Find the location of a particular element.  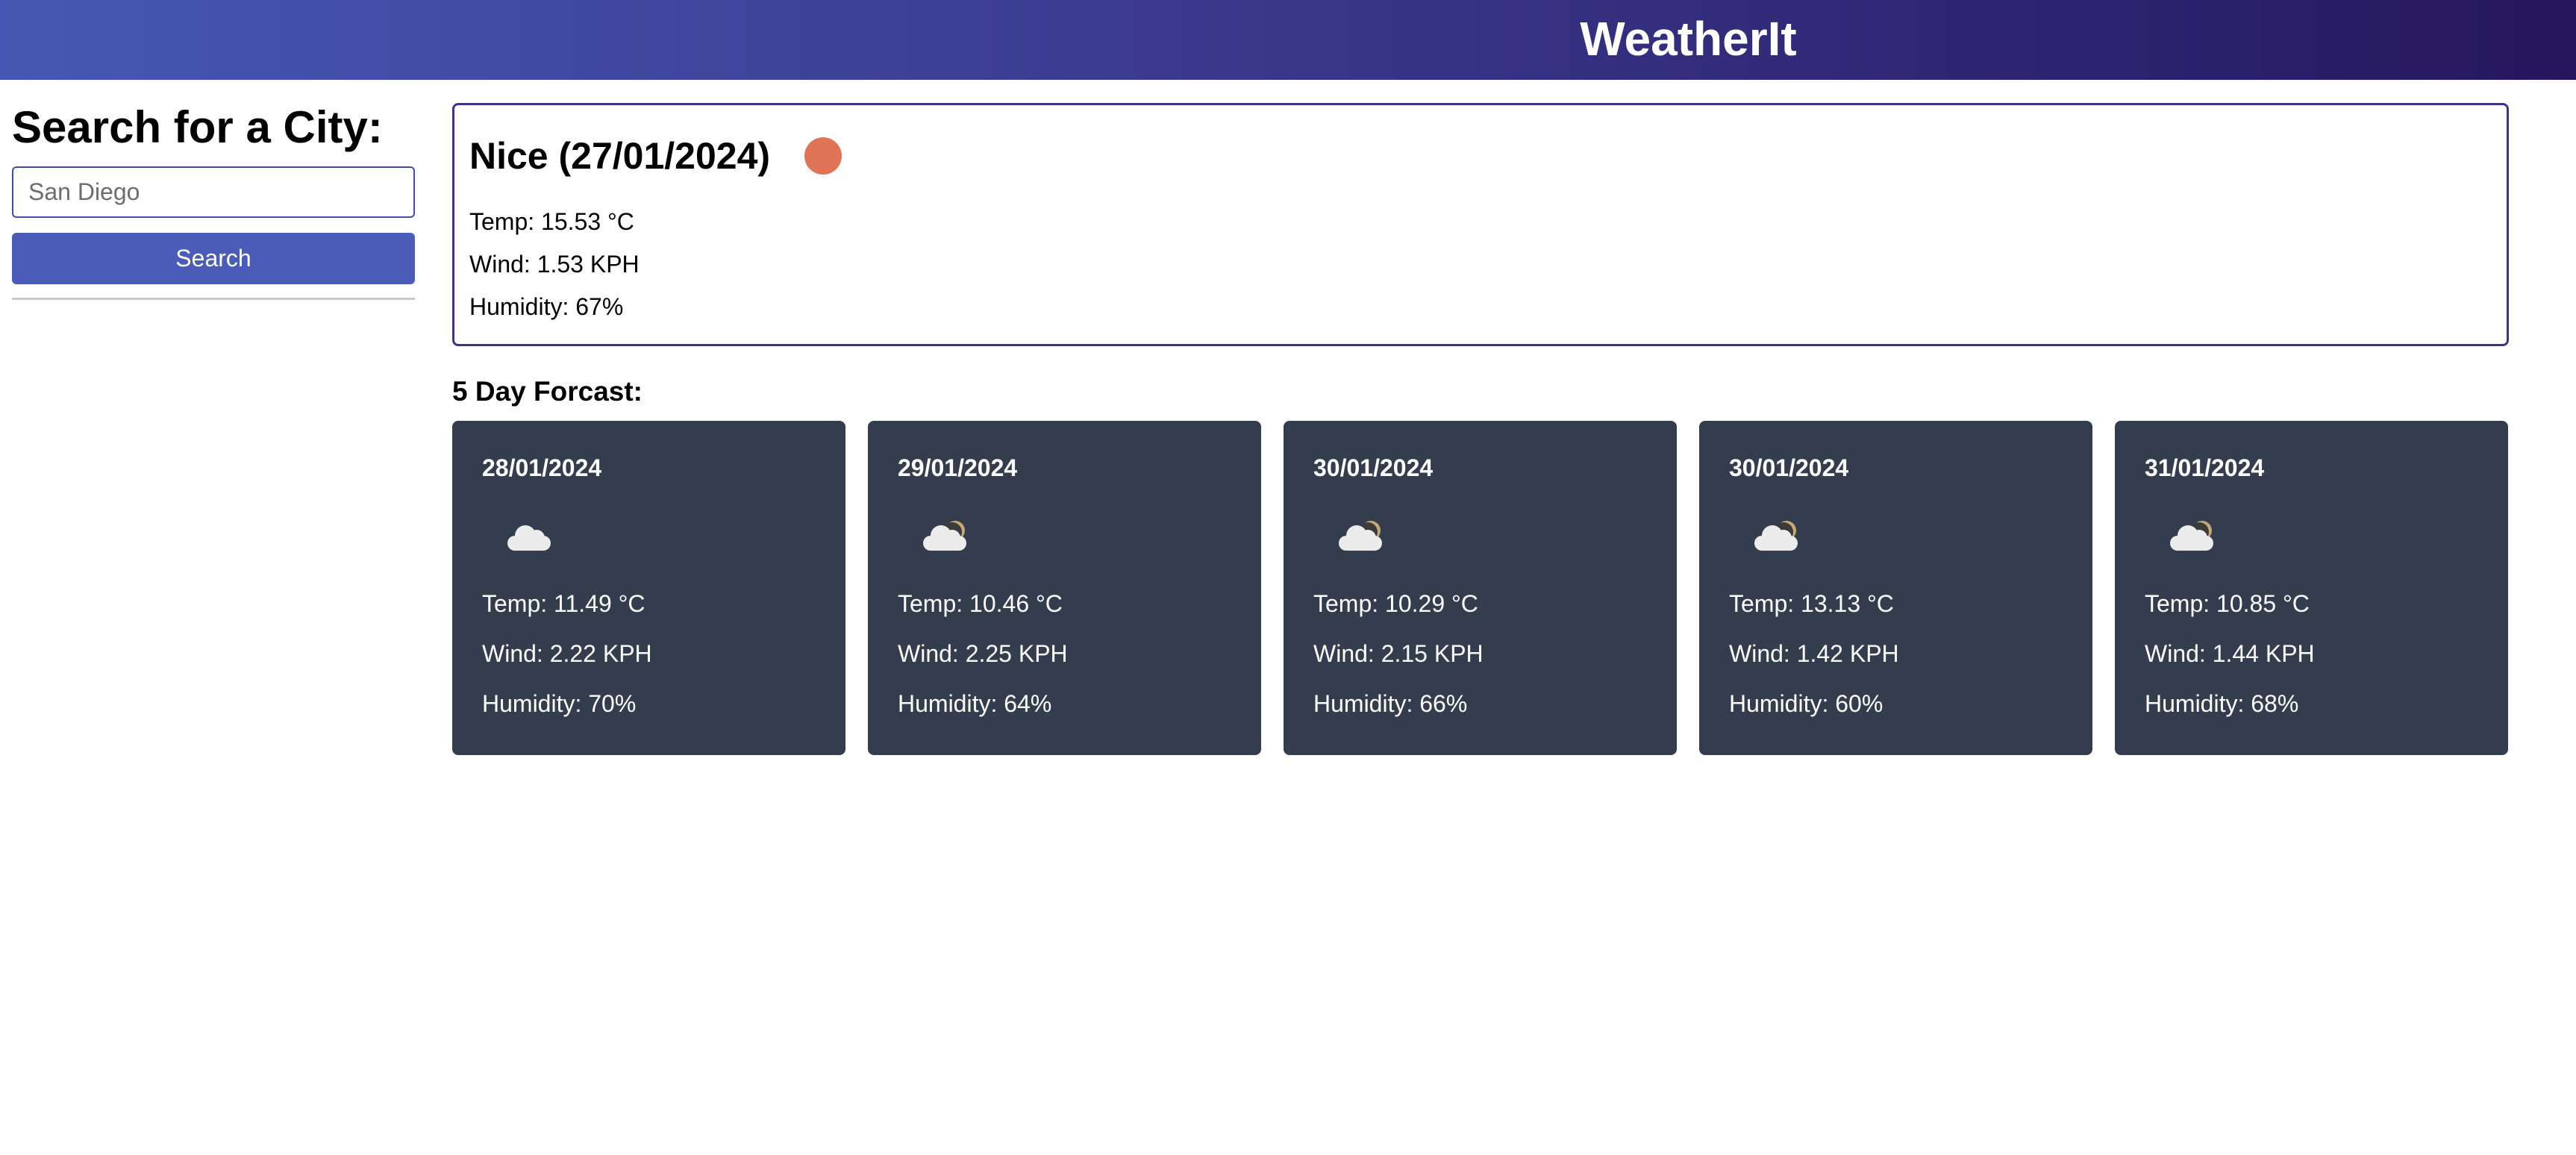

forecast-date: 31/01/2024 is located at coordinates (2205, 467).